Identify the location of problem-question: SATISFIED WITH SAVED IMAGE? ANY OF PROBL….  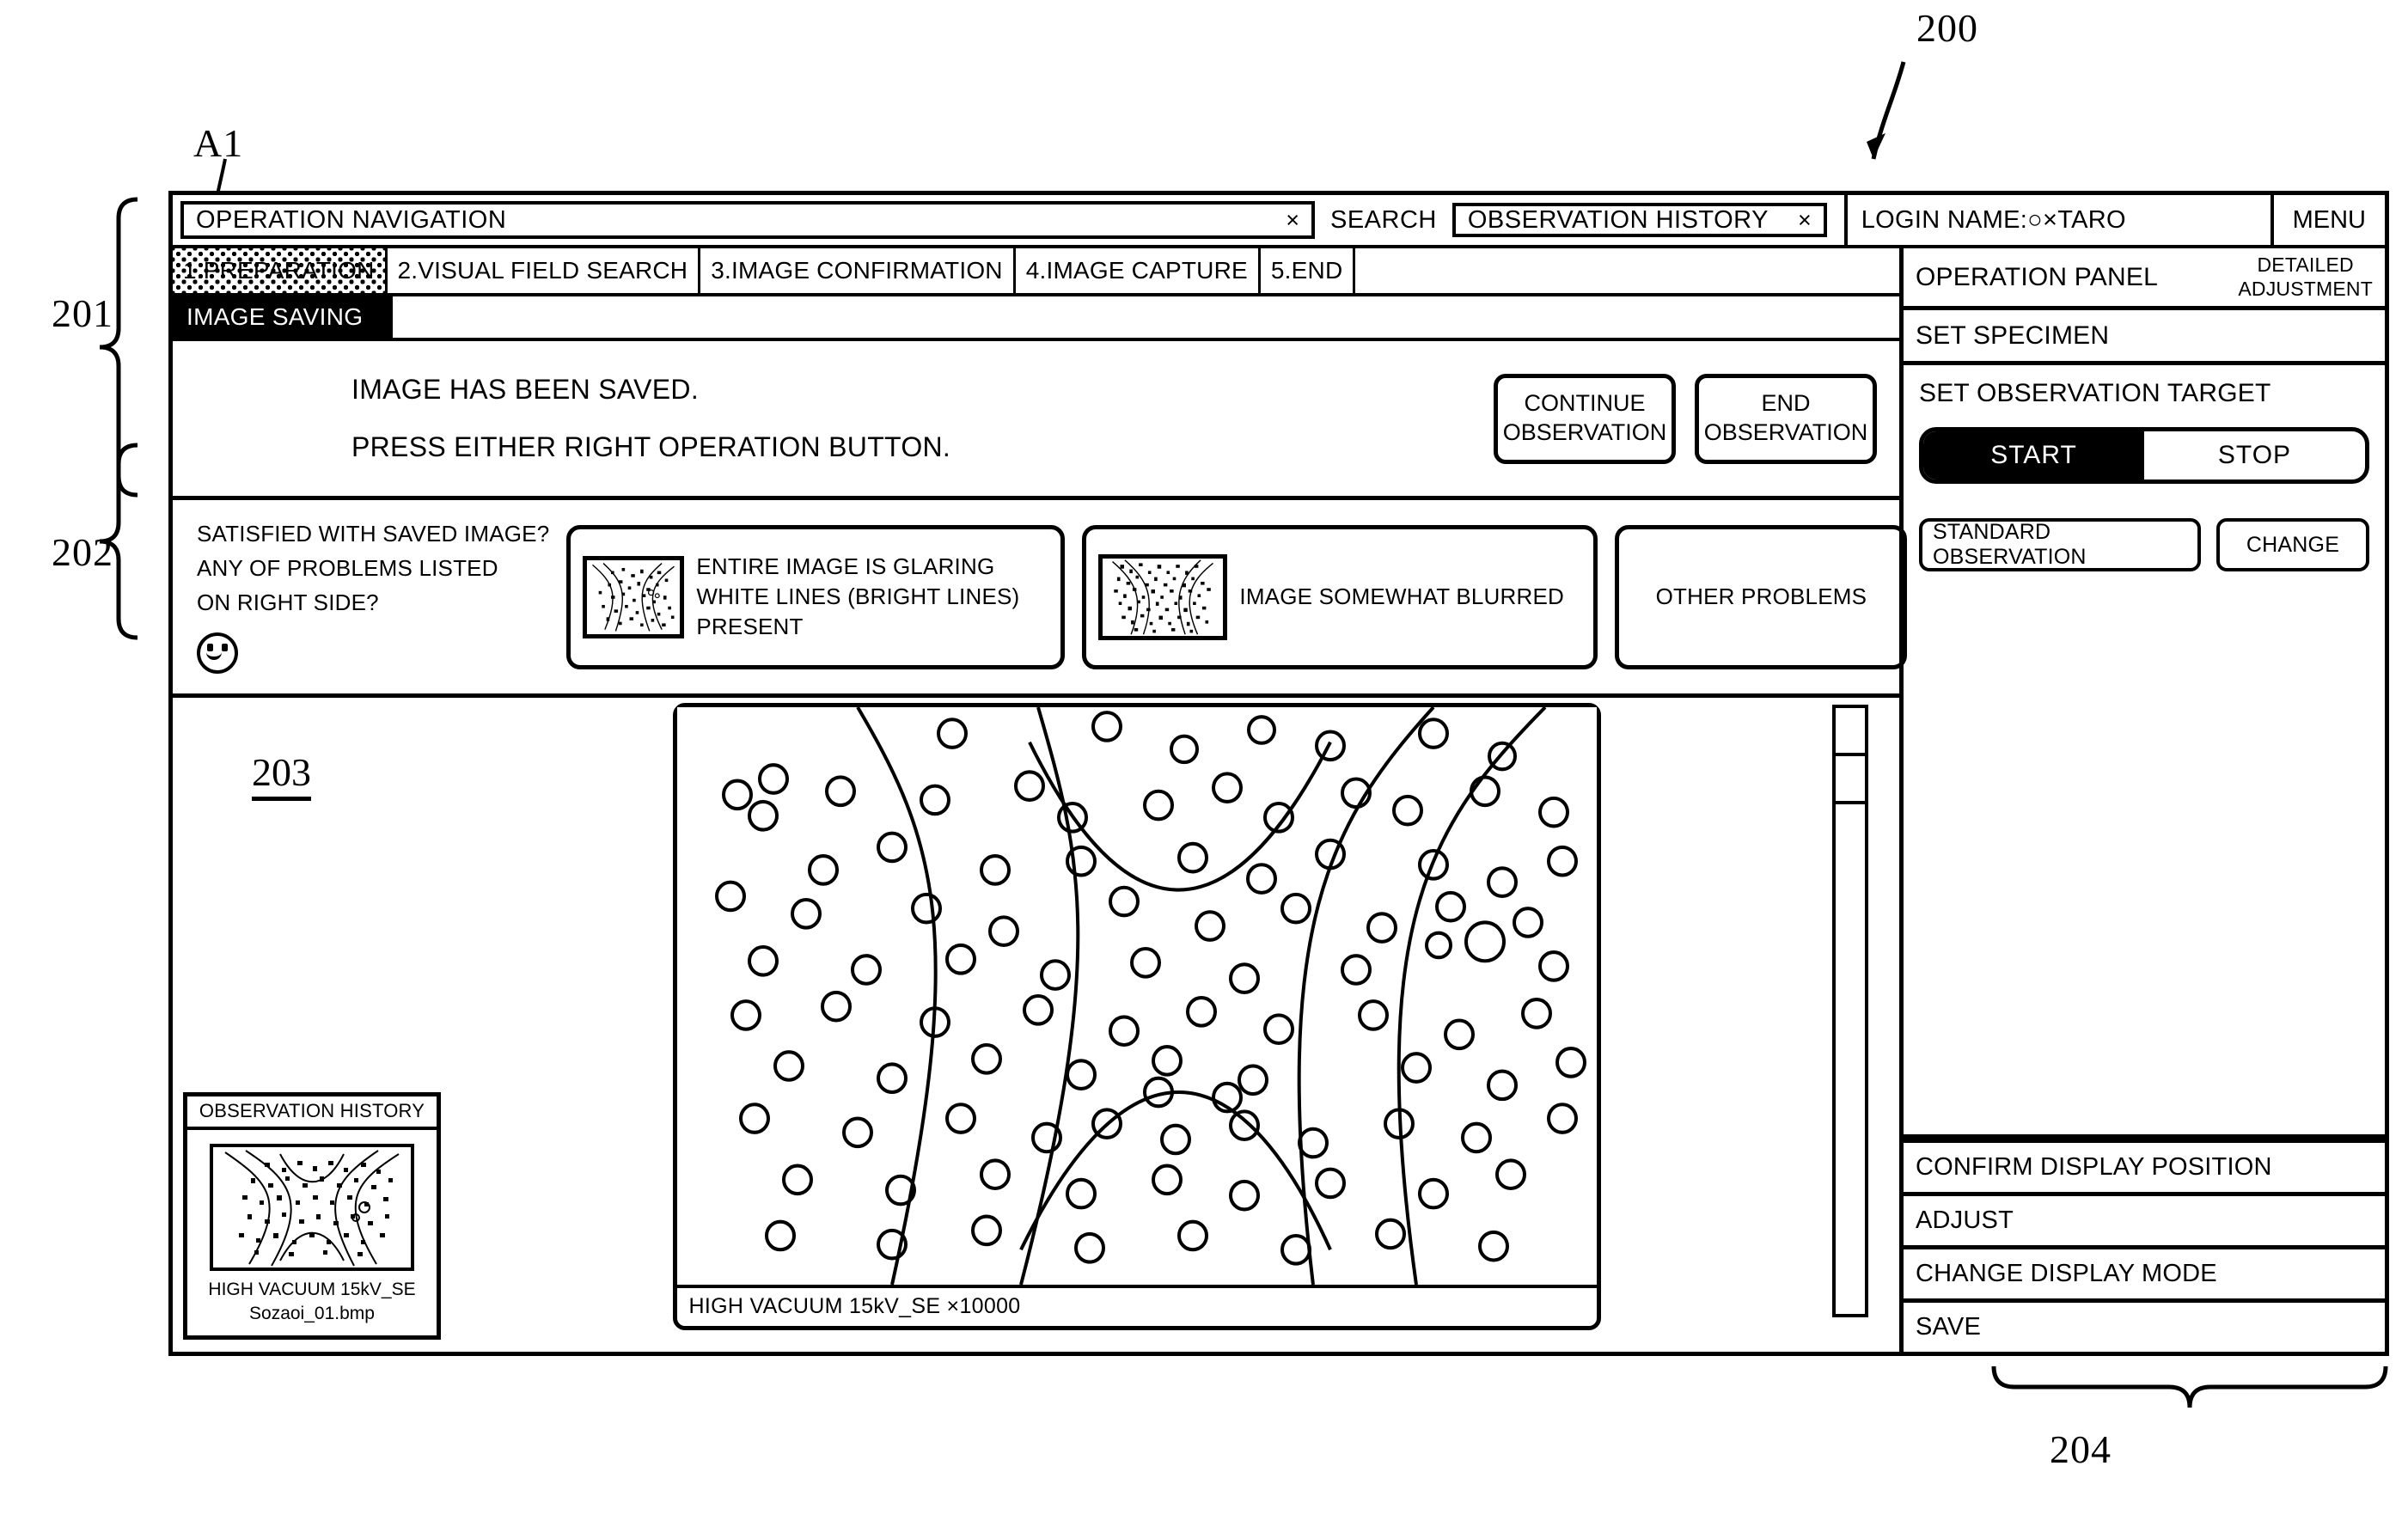
(368, 597).